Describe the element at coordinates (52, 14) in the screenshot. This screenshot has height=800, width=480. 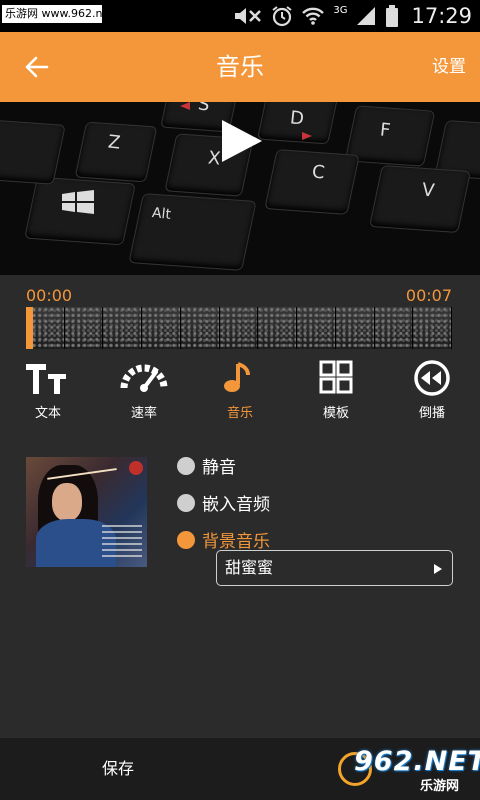
I see `site-watermark: 乐游网 www.962.net` at that location.